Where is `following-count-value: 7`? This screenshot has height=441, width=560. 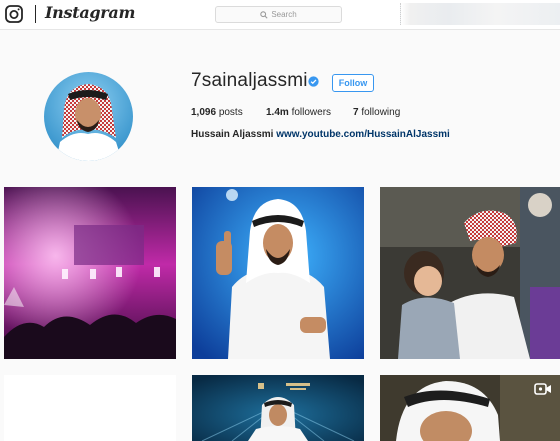 following-count-value: 7 is located at coordinates (356, 112).